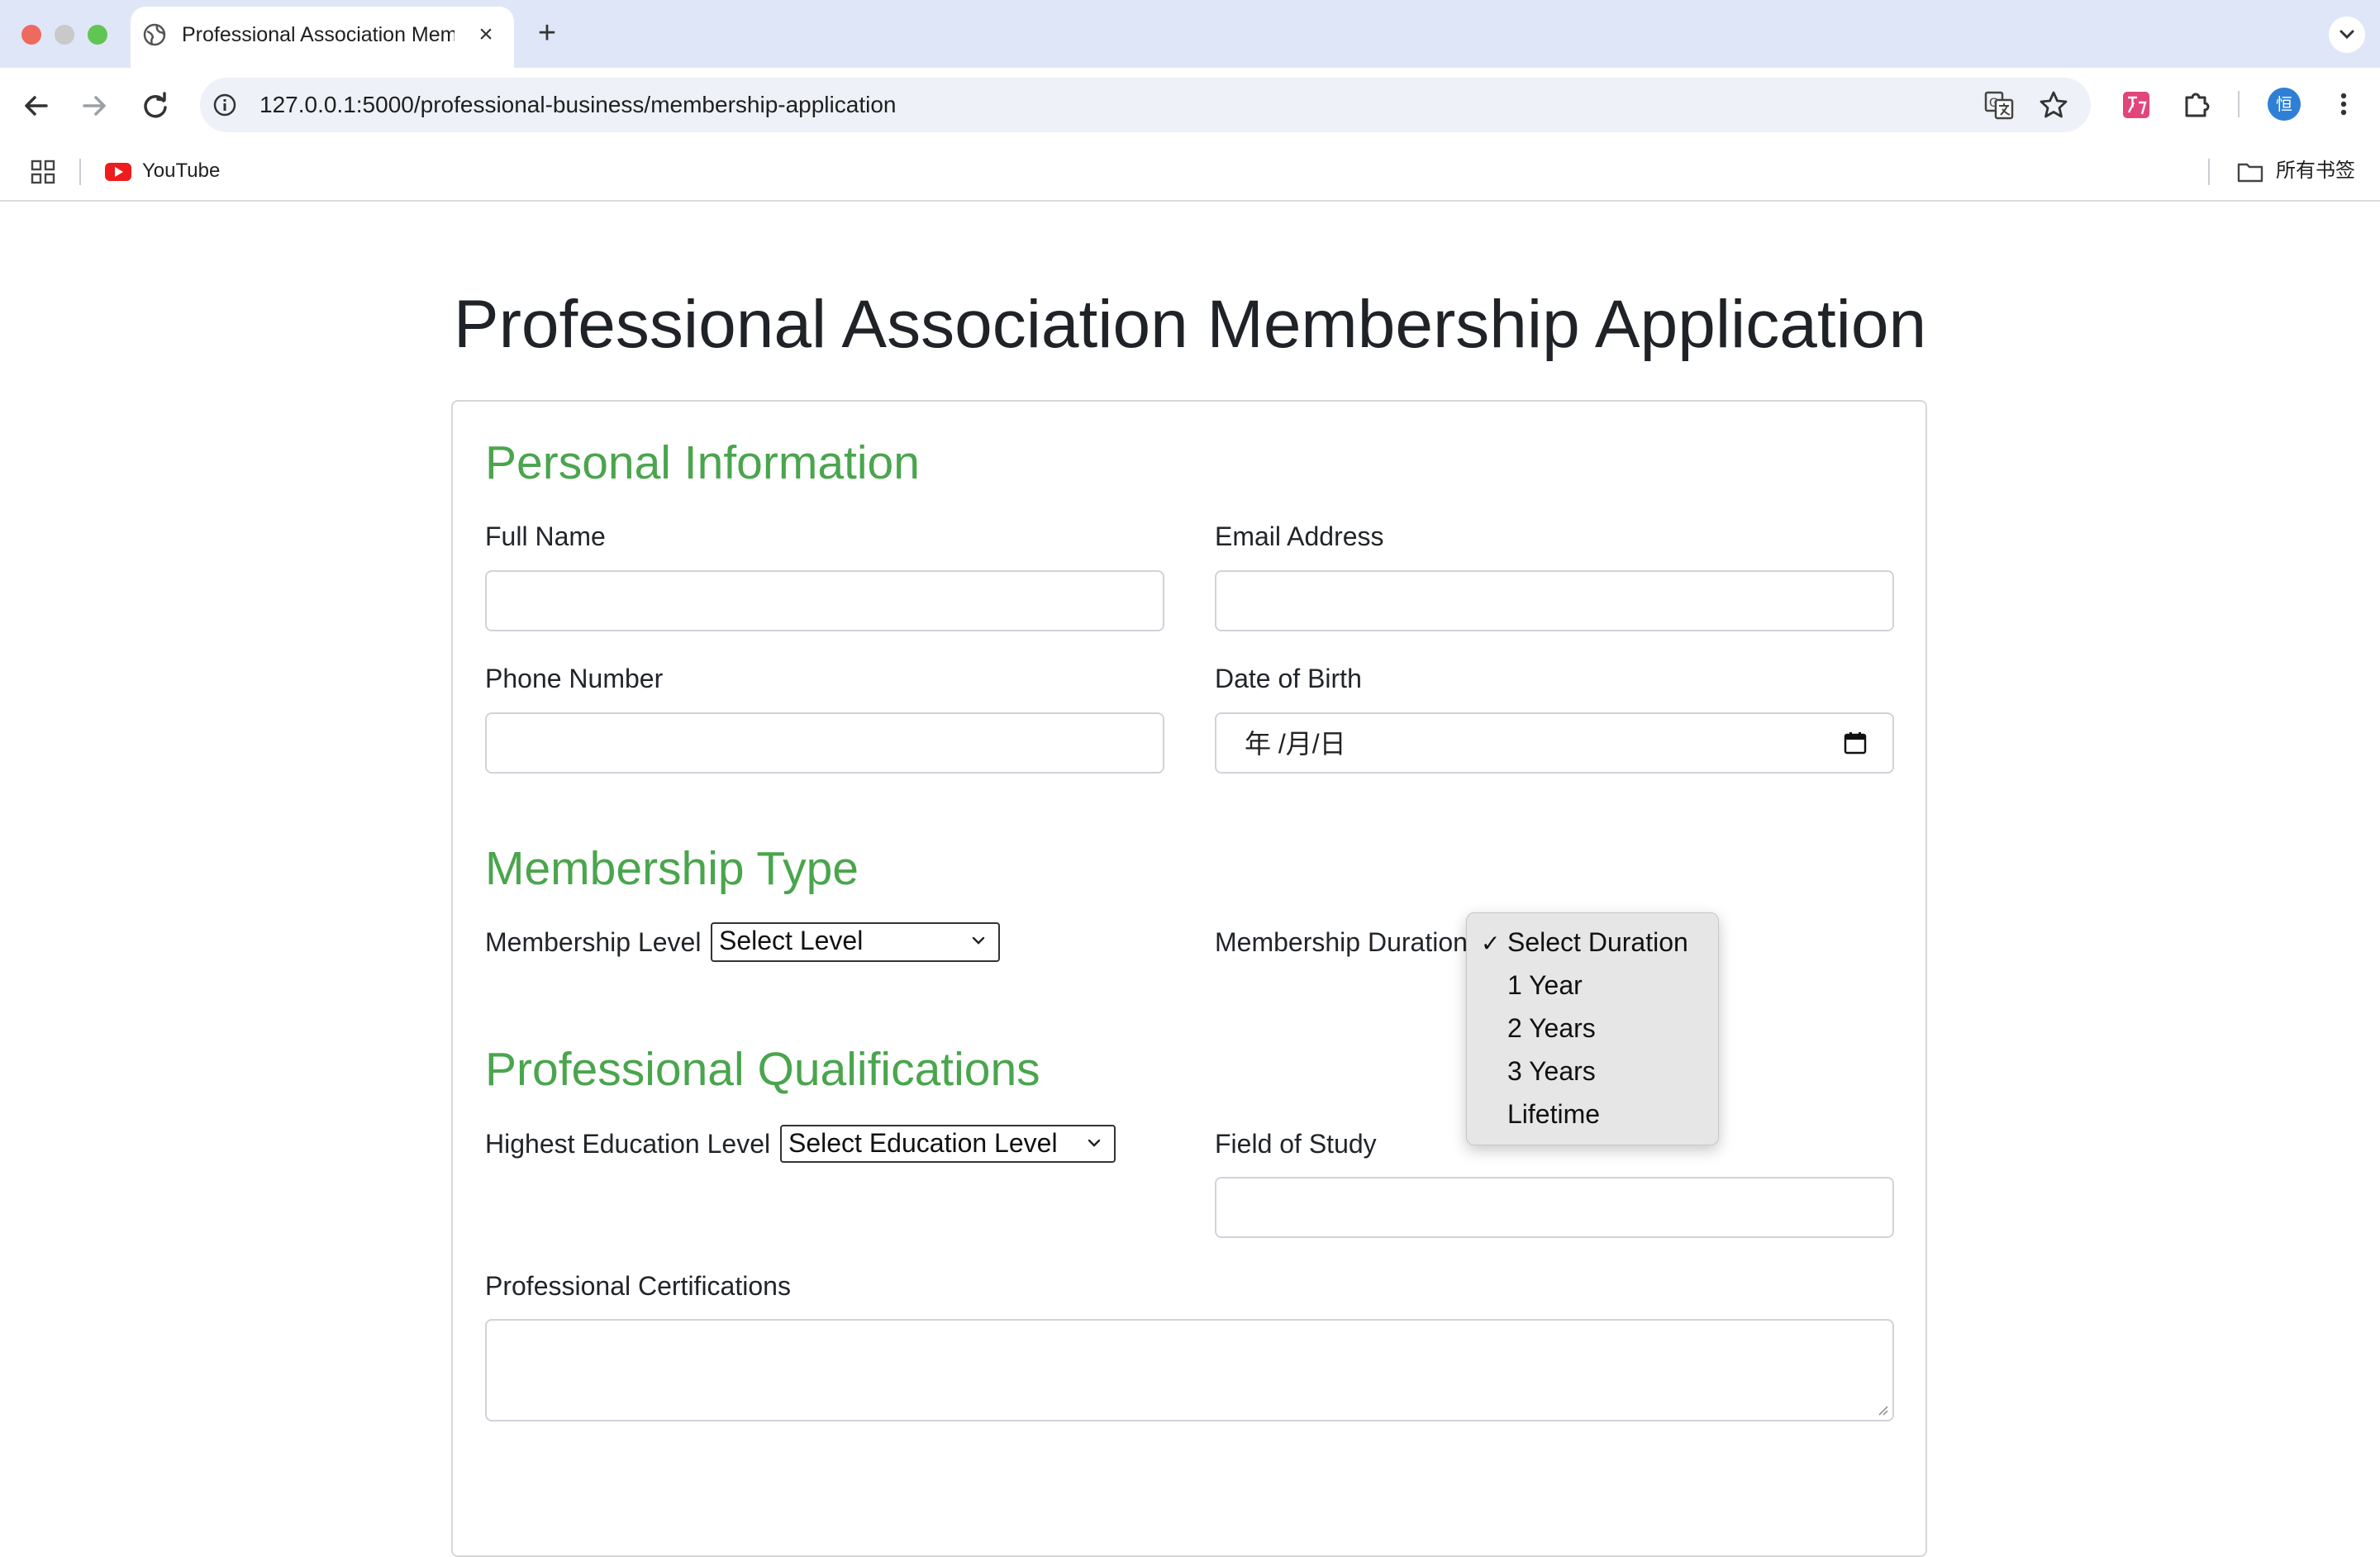 Image resolution: width=2380 pixels, height=1557 pixels. Describe the element at coordinates (2250, 173) in the screenshot. I see `folder-icon` at that location.